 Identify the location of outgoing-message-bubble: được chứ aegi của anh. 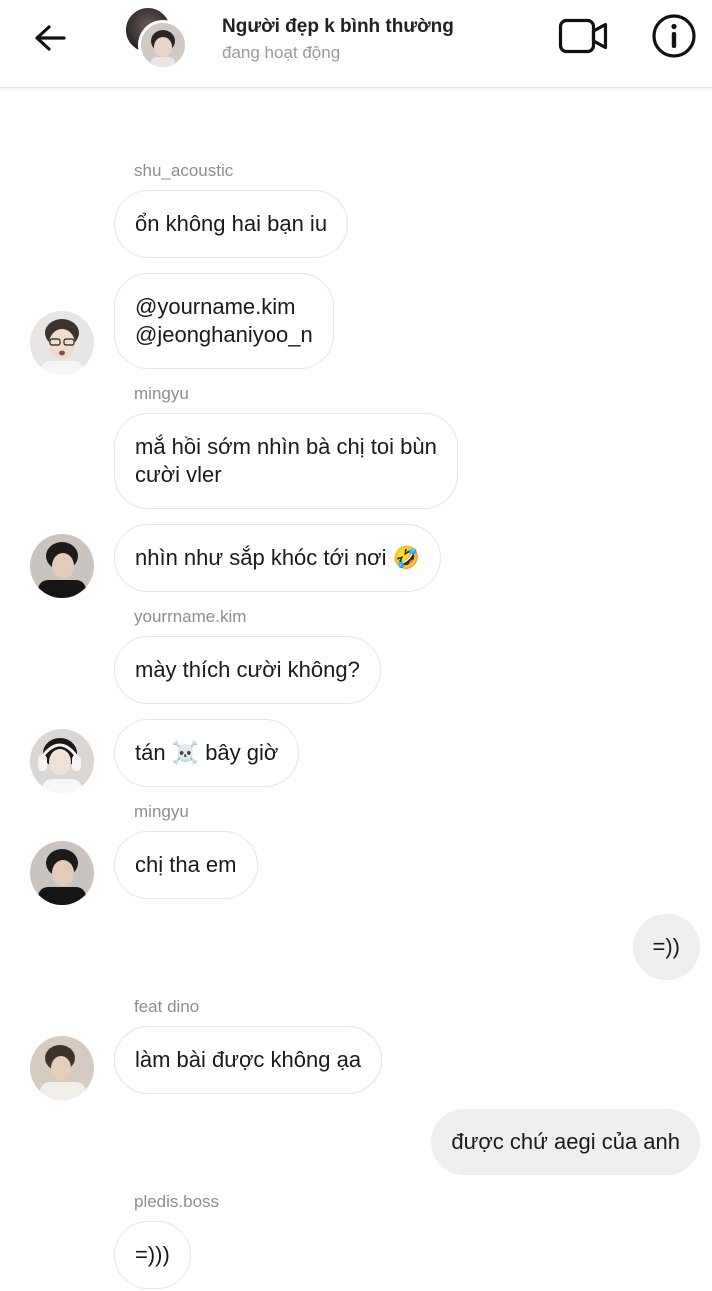
(565, 1142).